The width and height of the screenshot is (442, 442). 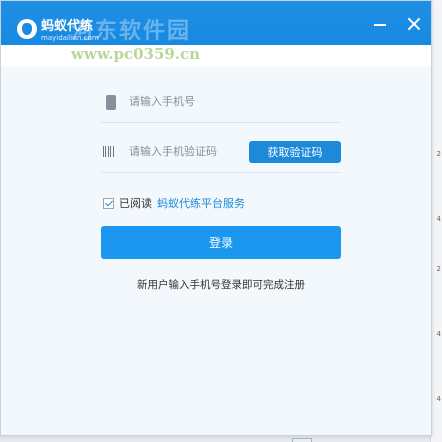 What do you see at coordinates (135, 203) in the screenshot?
I see `agree-label: 已阅读` at bounding box center [135, 203].